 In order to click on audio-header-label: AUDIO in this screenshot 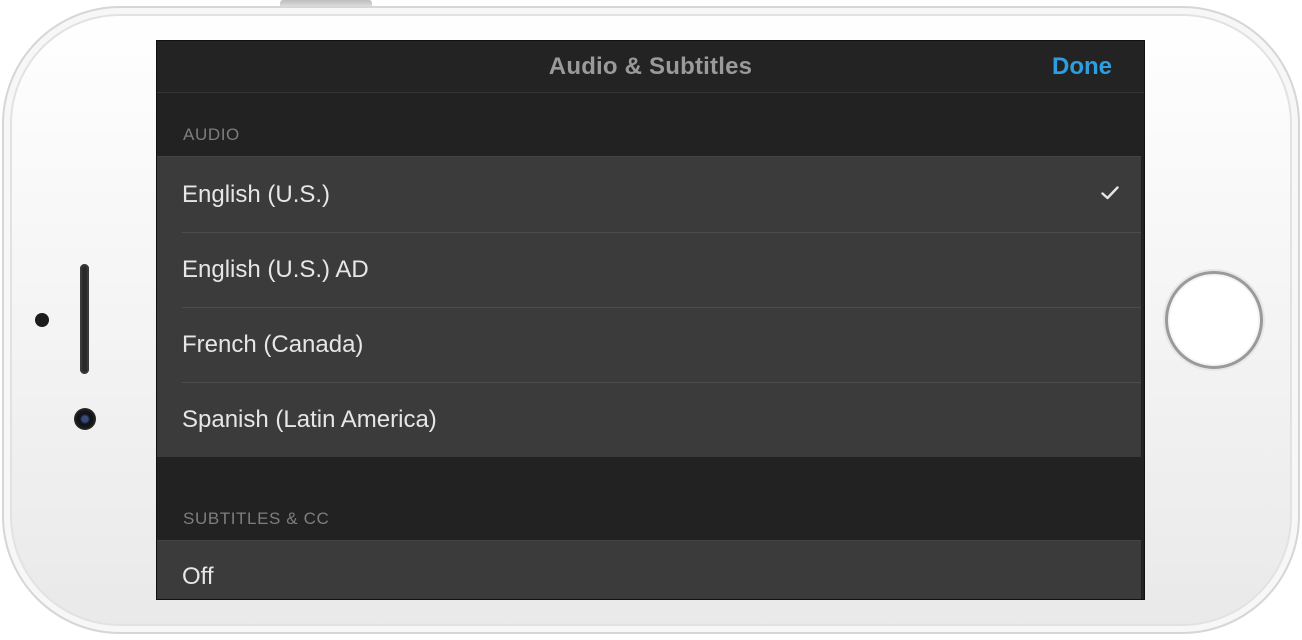, I will do `click(211, 134)`.